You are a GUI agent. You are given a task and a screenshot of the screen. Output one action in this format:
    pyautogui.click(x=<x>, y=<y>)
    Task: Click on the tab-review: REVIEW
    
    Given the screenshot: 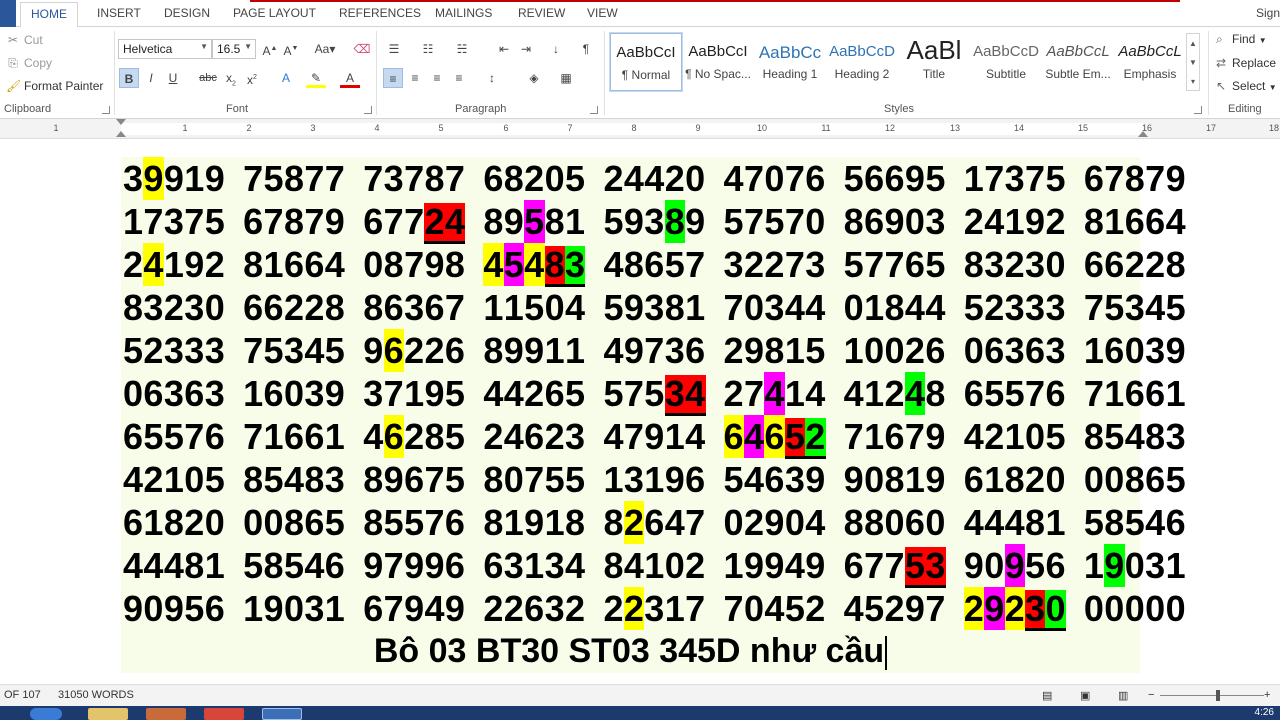 What is the action you would take?
    pyautogui.click(x=541, y=13)
    